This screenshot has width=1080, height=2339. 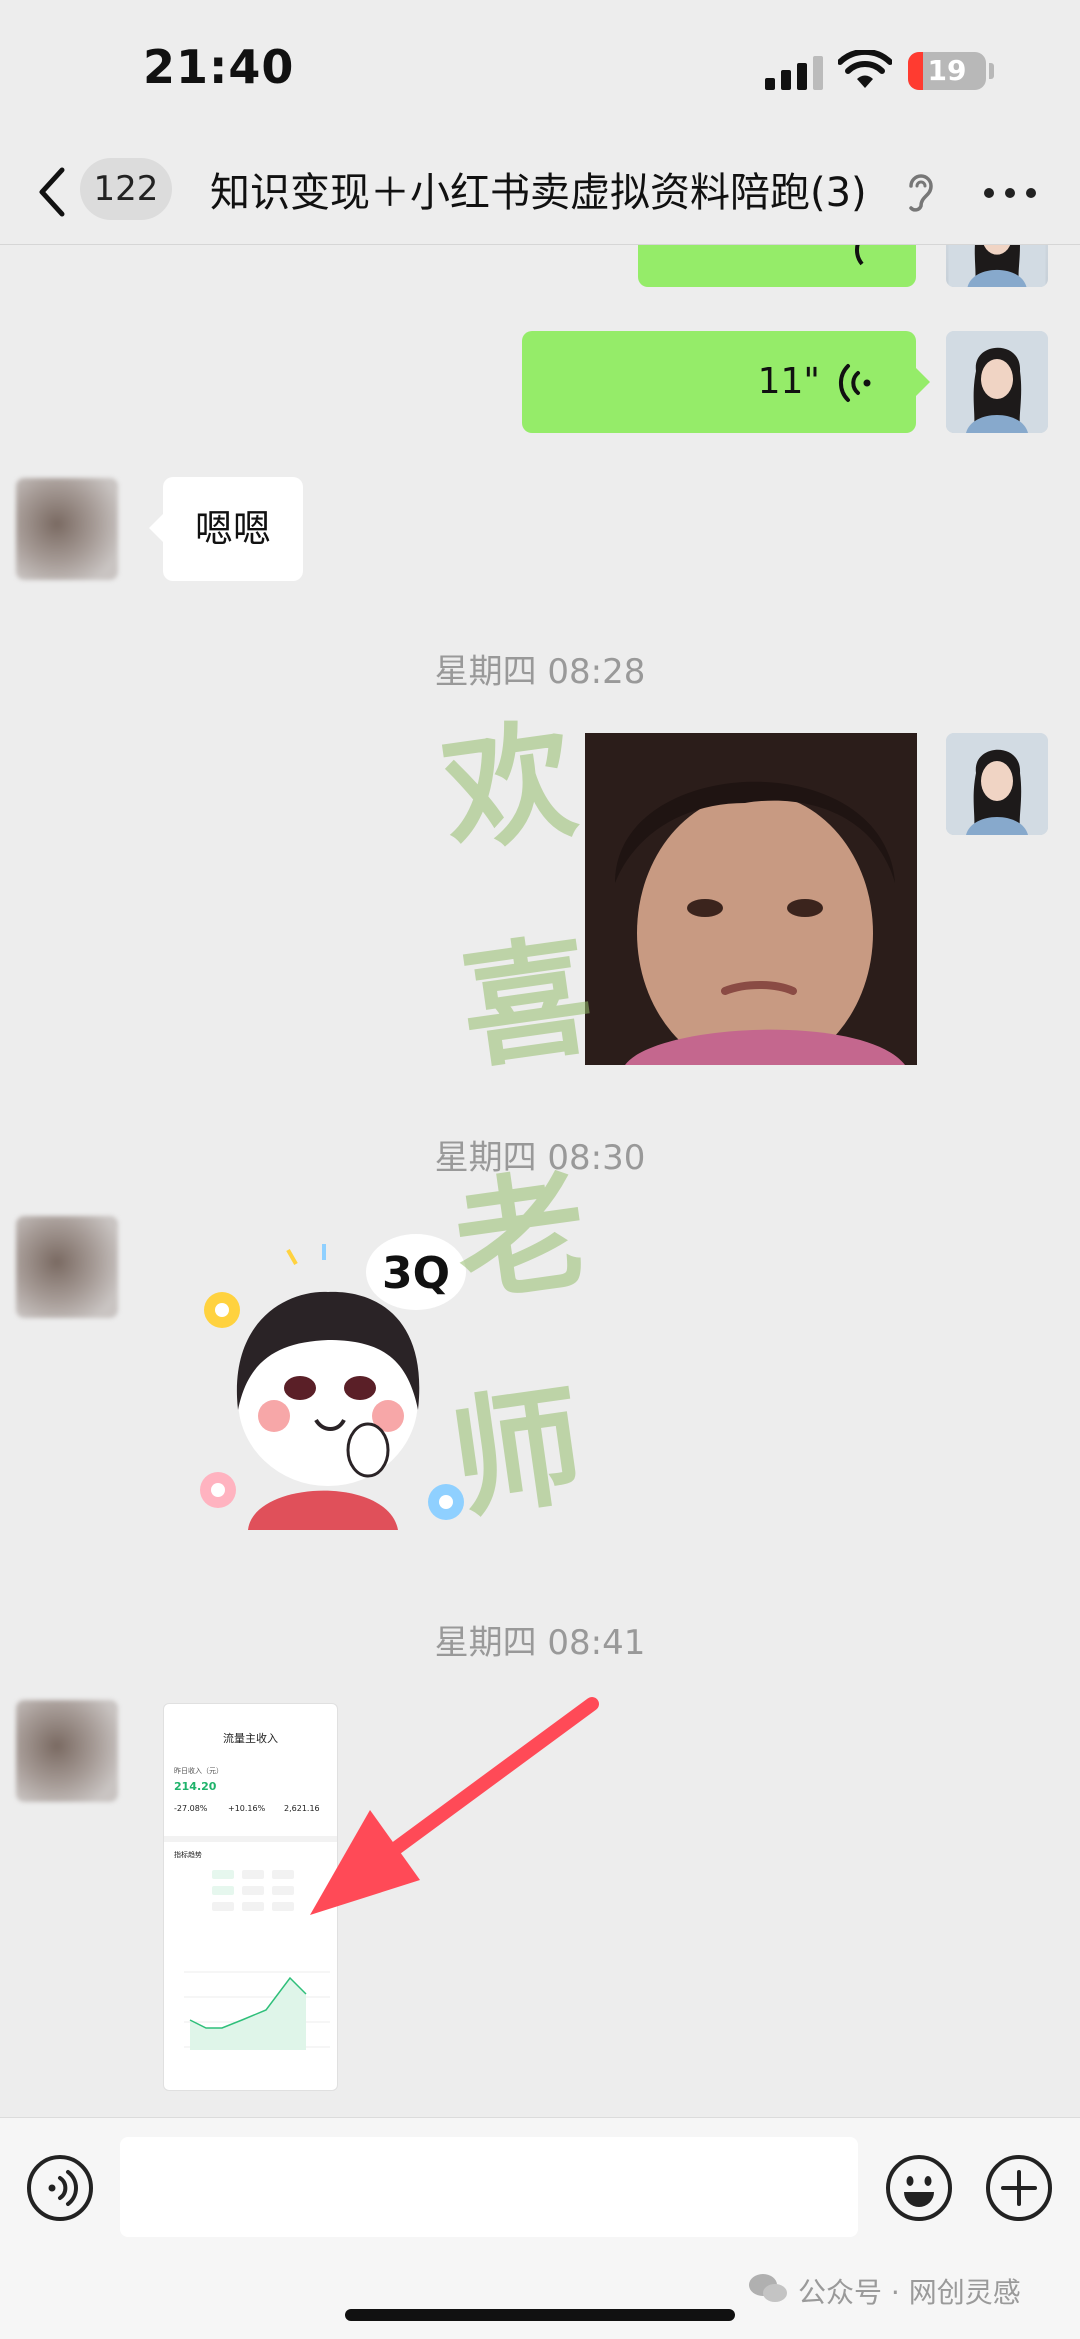 What do you see at coordinates (726, 382) in the screenshot?
I see `voice-message: 11"` at bounding box center [726, 382].